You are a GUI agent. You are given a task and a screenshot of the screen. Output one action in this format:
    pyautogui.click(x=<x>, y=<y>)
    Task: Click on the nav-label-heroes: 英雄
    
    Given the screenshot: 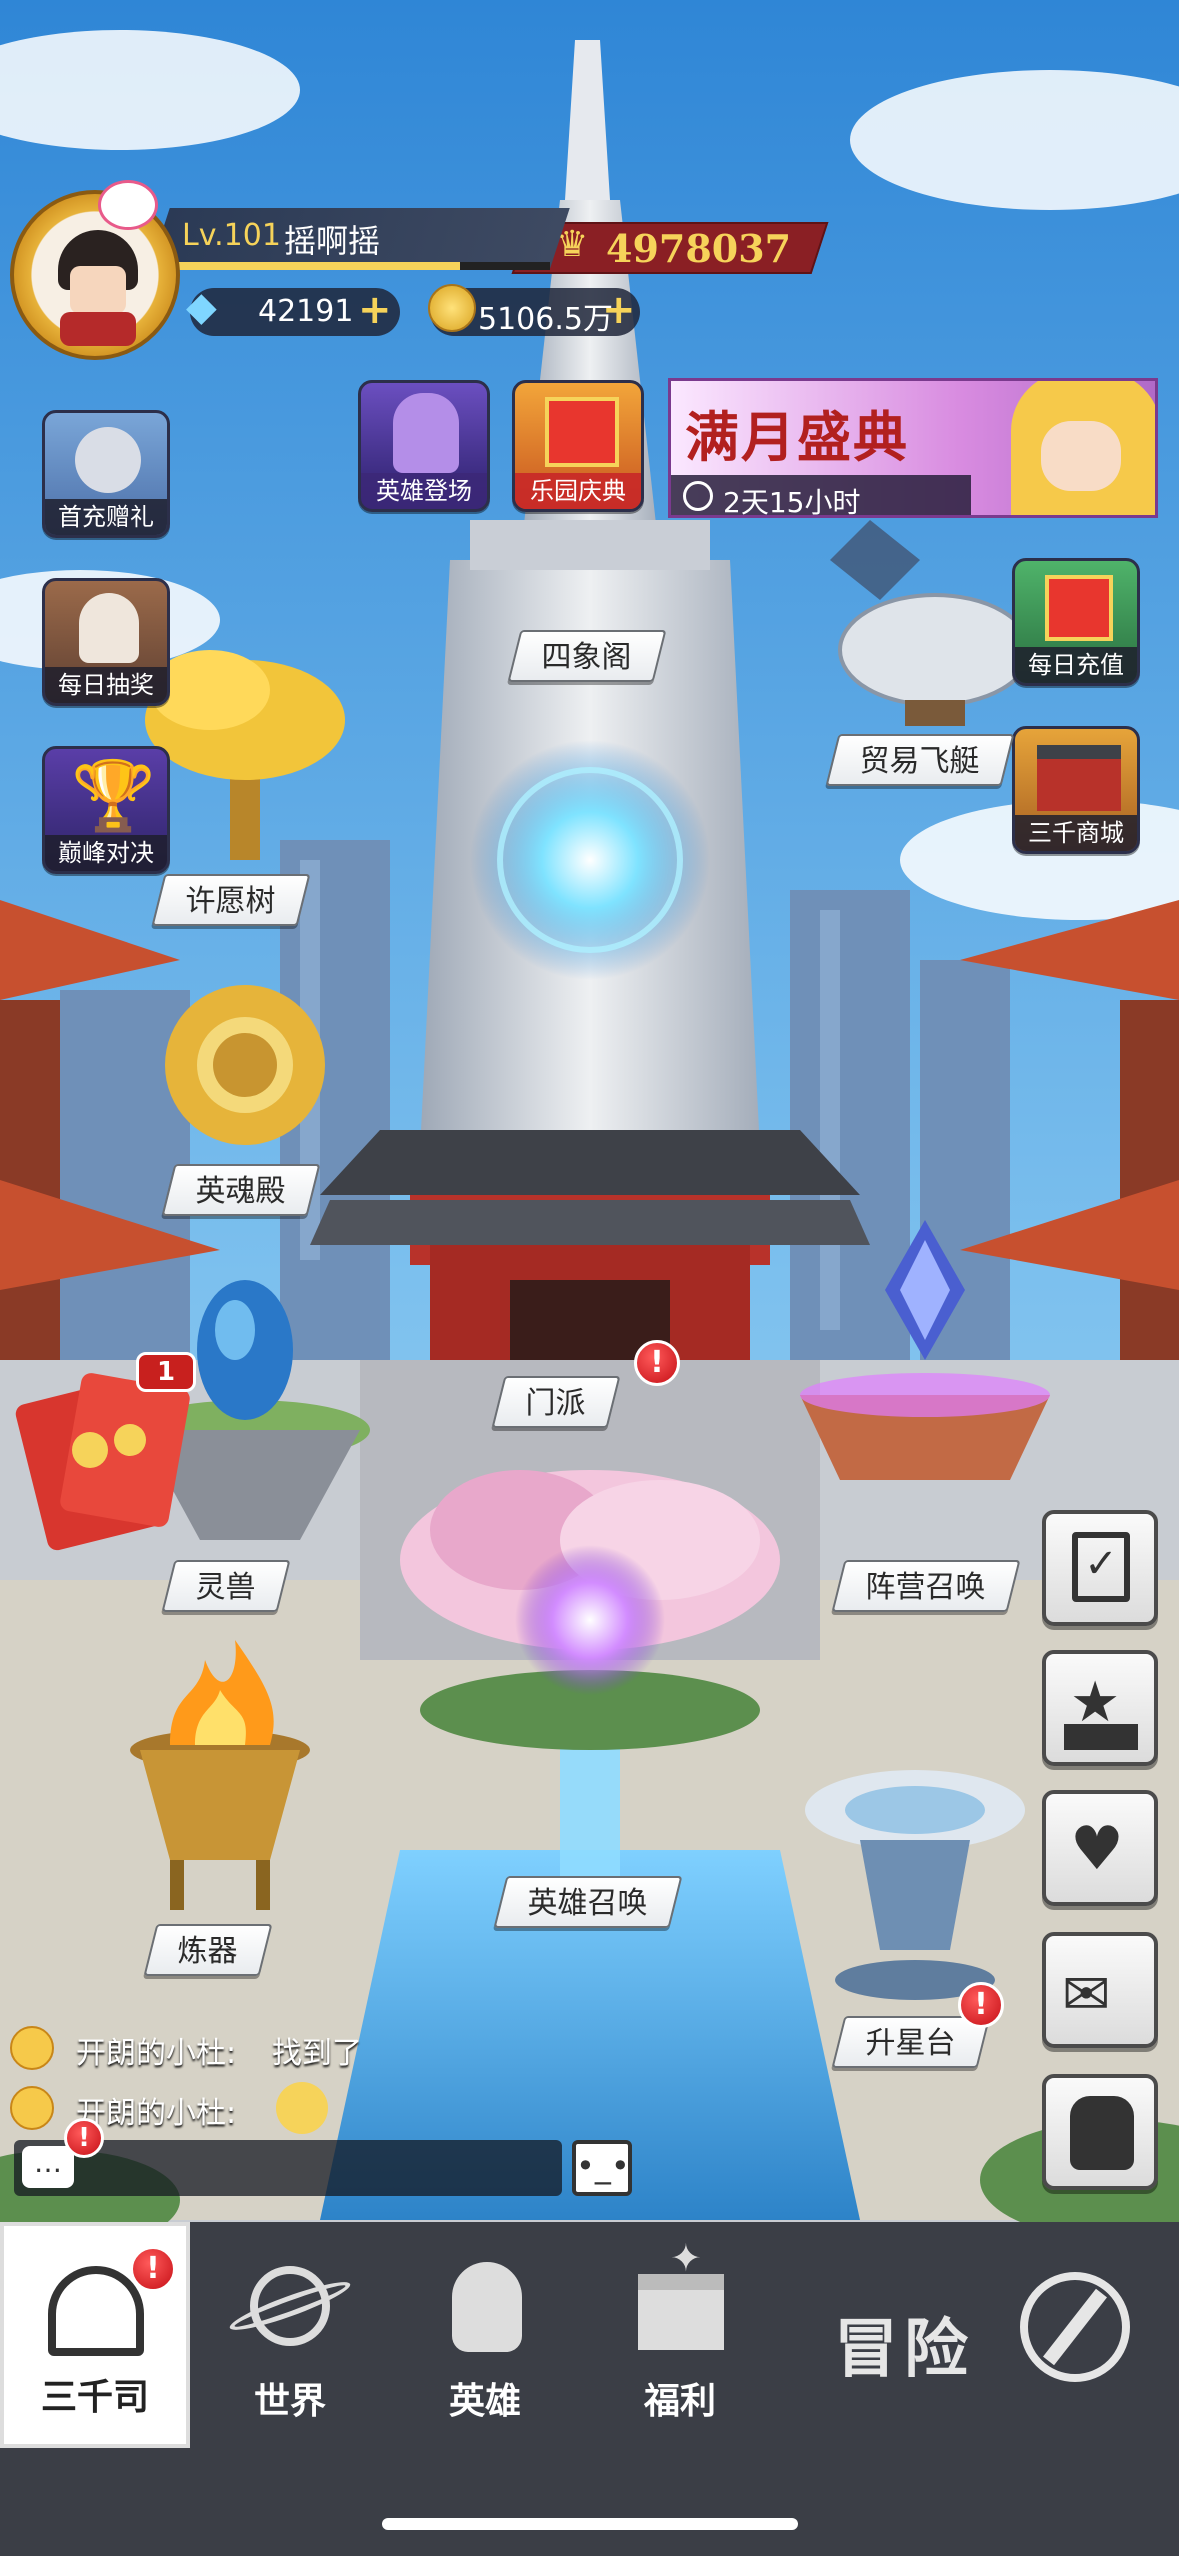 What is the action you would take?
    pyautogui.click(x=484, y=2401)
    